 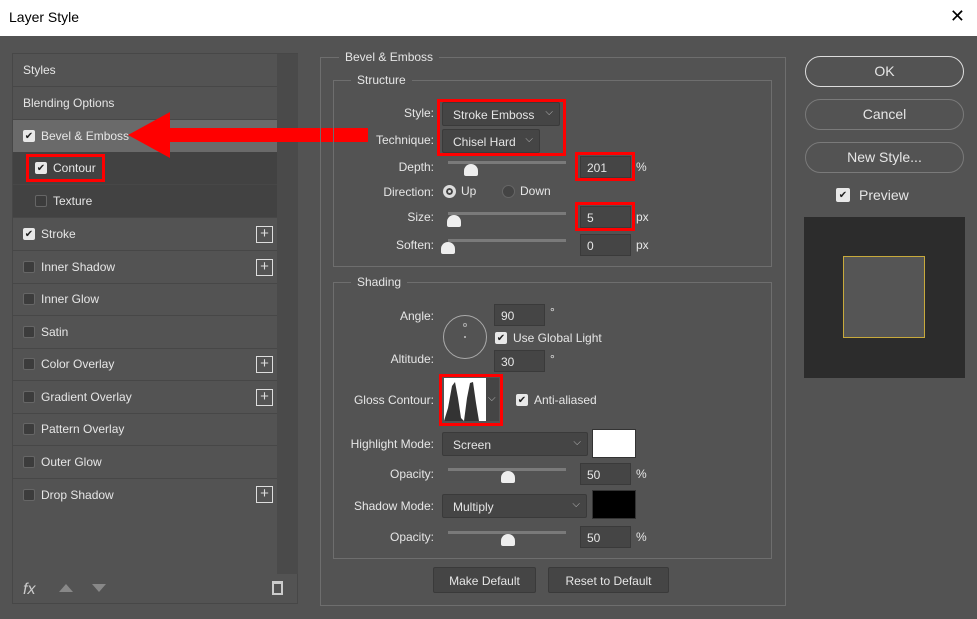 I want to click on highlight-mode-dropdown: Screen ⌵, so click(x=515, y=444).